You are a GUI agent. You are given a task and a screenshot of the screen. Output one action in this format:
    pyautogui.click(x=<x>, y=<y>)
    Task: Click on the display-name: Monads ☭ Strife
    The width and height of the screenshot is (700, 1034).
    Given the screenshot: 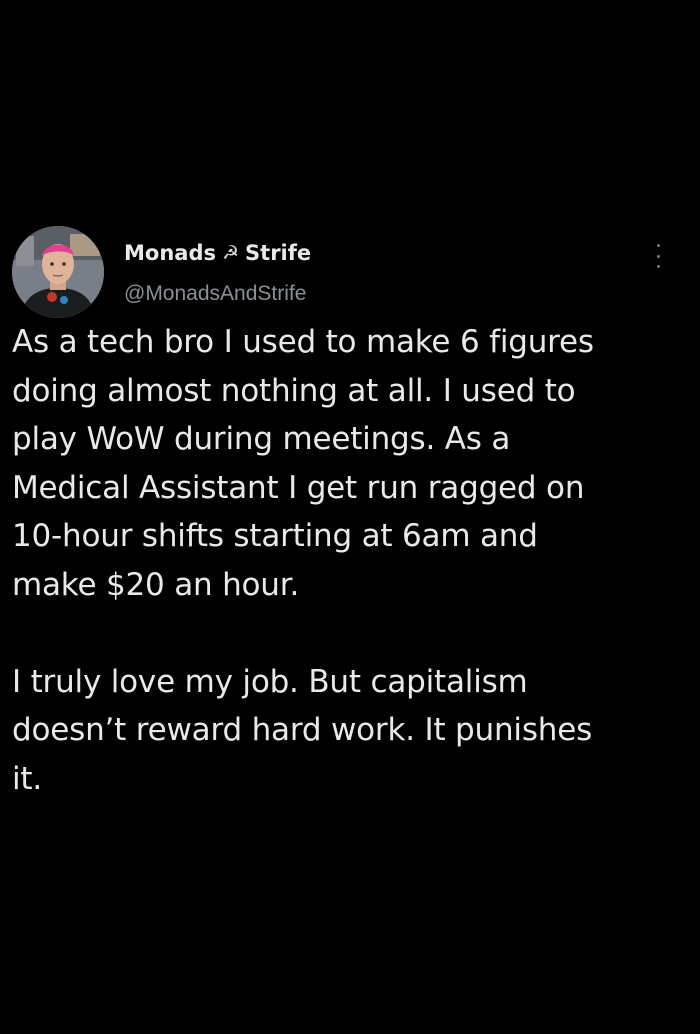 What is the action you would take?
    pyautogui.click(x=217, y=253)
    